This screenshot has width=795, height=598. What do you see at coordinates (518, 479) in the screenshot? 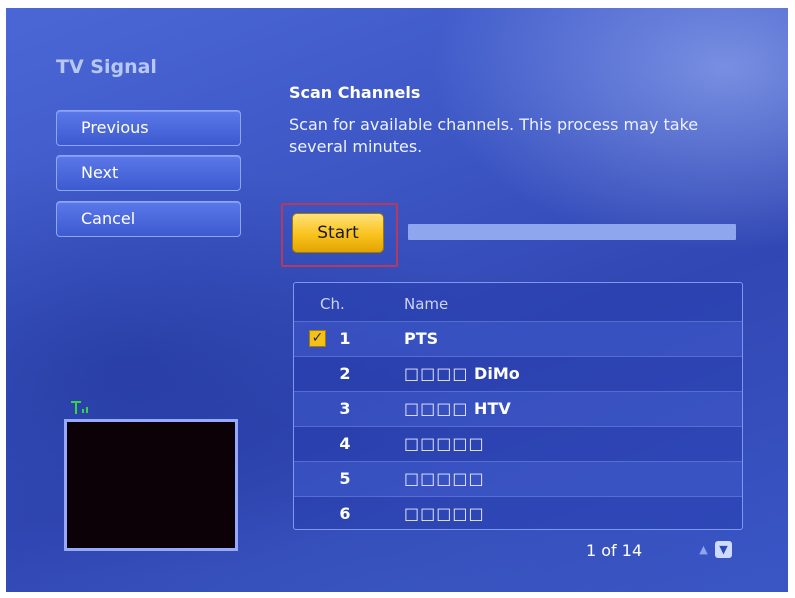
I see `channel-row: 5 □□□□□` at bounding box center [518, 479].